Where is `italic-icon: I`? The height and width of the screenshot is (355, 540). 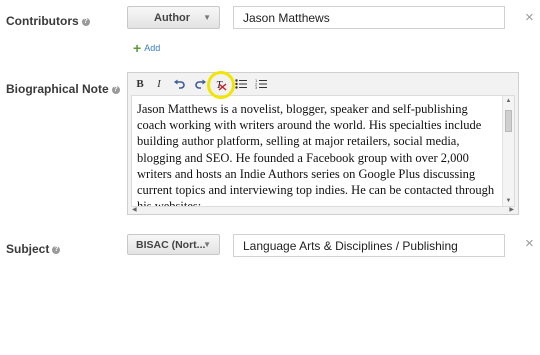
italic-icon: I is located at coordinates (159, 84).